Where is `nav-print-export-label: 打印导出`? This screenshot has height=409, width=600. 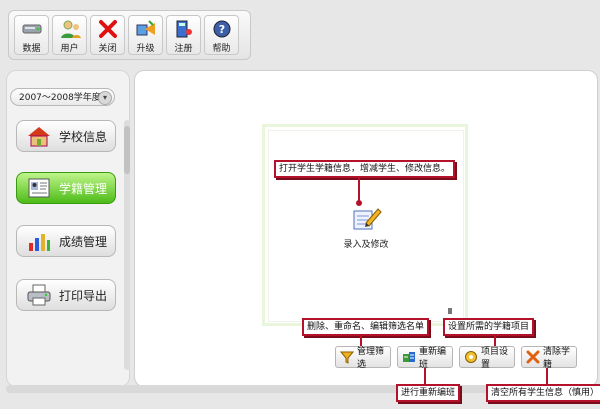
nav-print-export-label: 打印导出 is located at coordinates (83, 295).